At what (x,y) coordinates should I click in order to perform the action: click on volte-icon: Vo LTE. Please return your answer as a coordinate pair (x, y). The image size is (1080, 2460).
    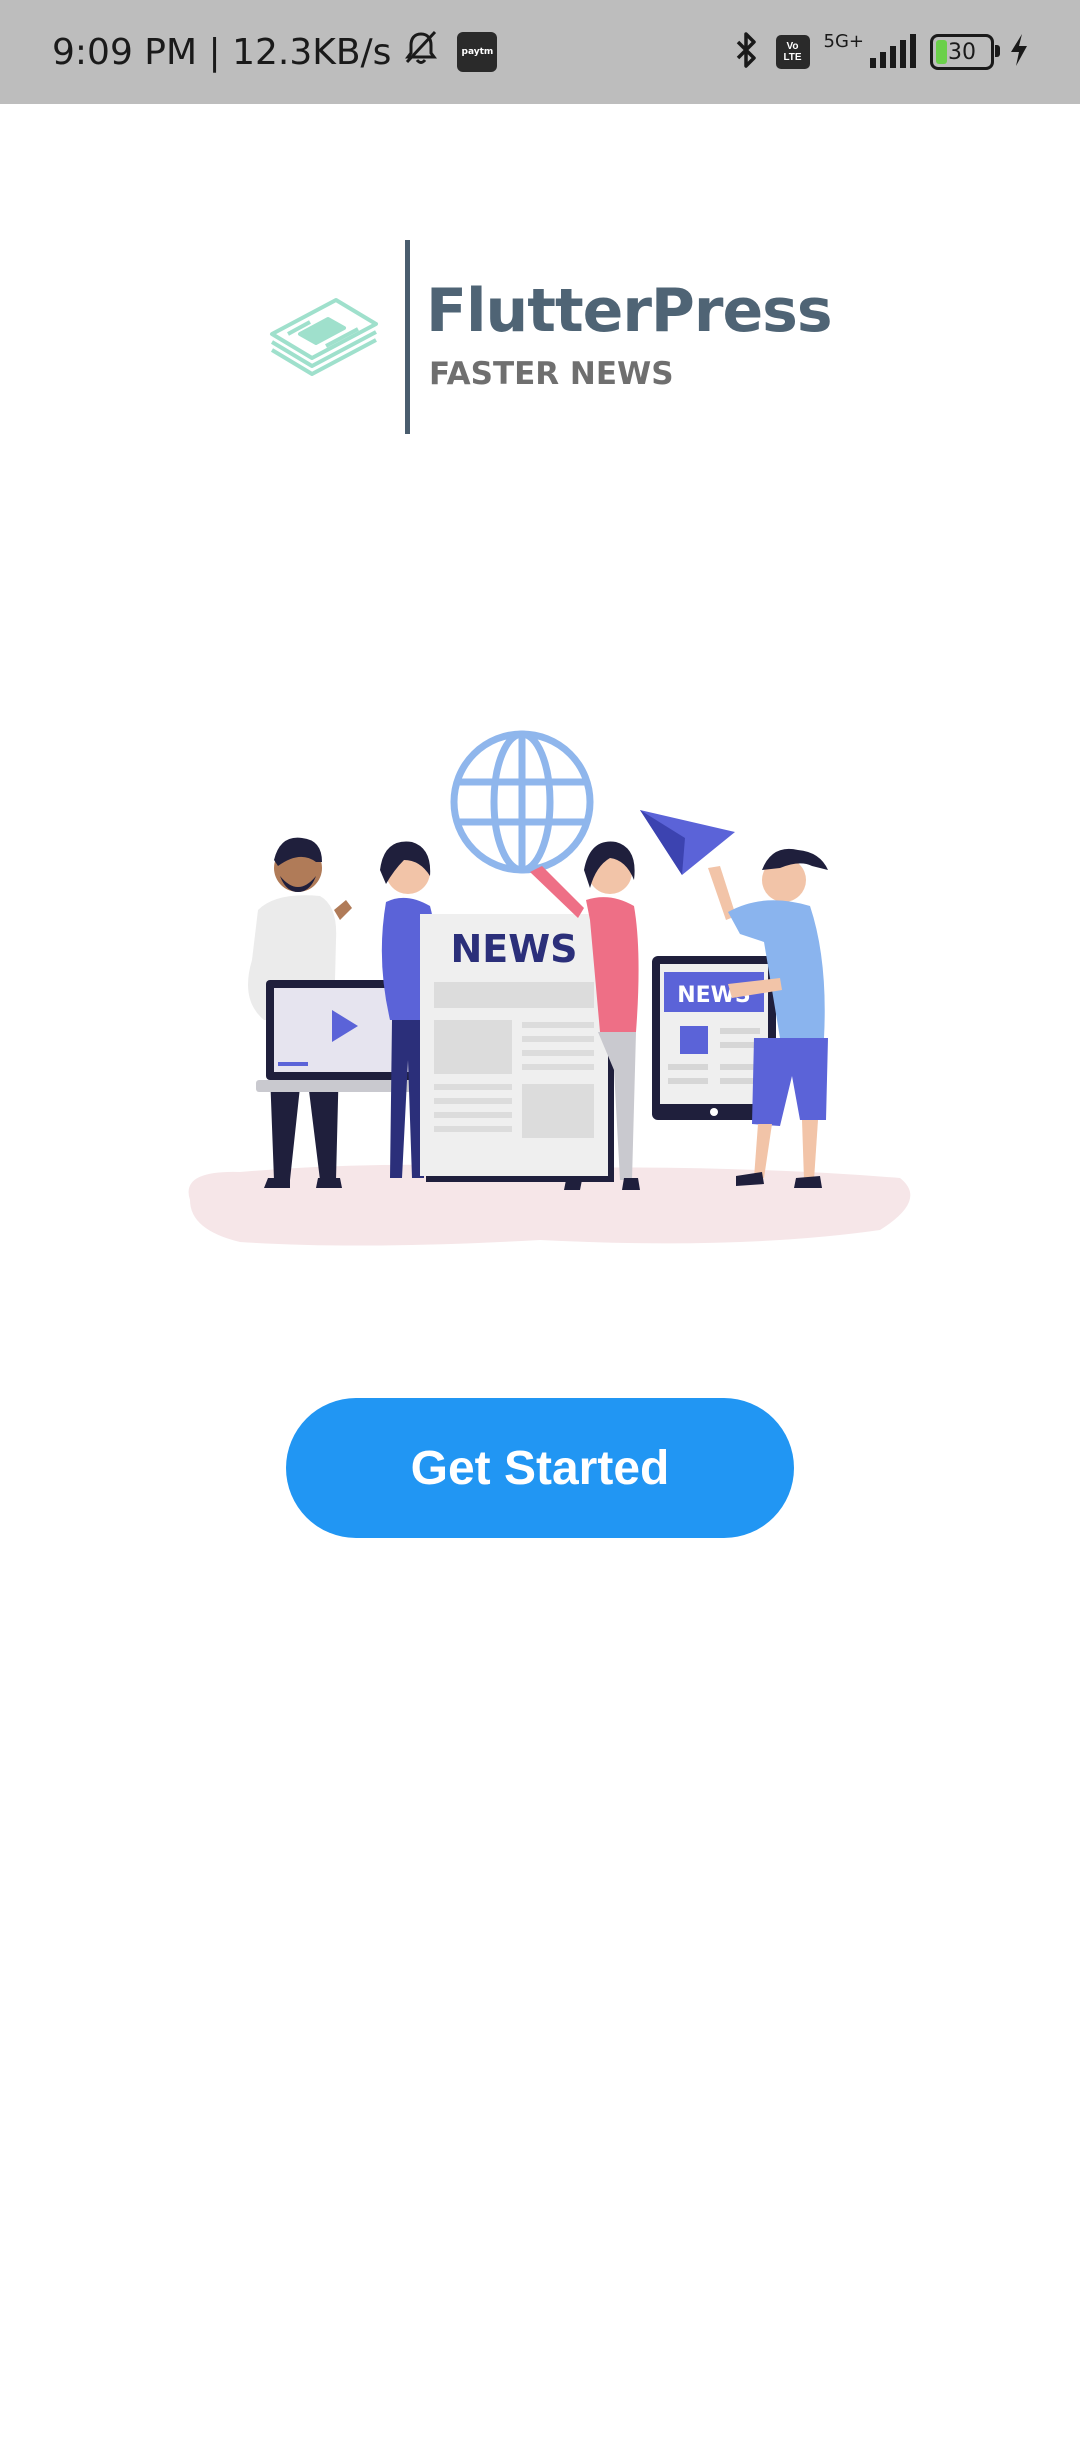
    Looking at the image, I should click on (792, 52).